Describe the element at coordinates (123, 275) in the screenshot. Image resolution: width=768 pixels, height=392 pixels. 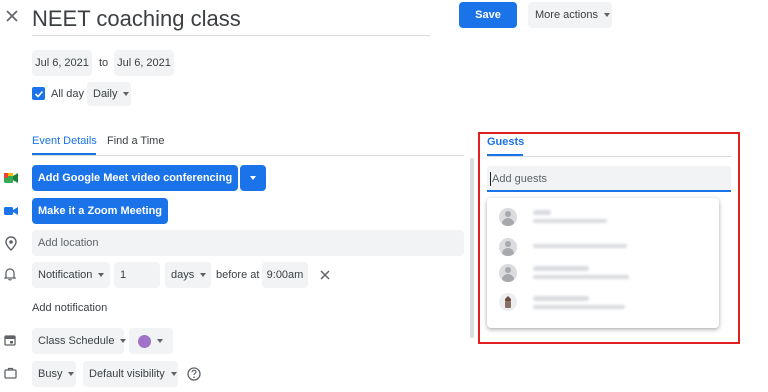
I see `notification-amount: 1` at that location.